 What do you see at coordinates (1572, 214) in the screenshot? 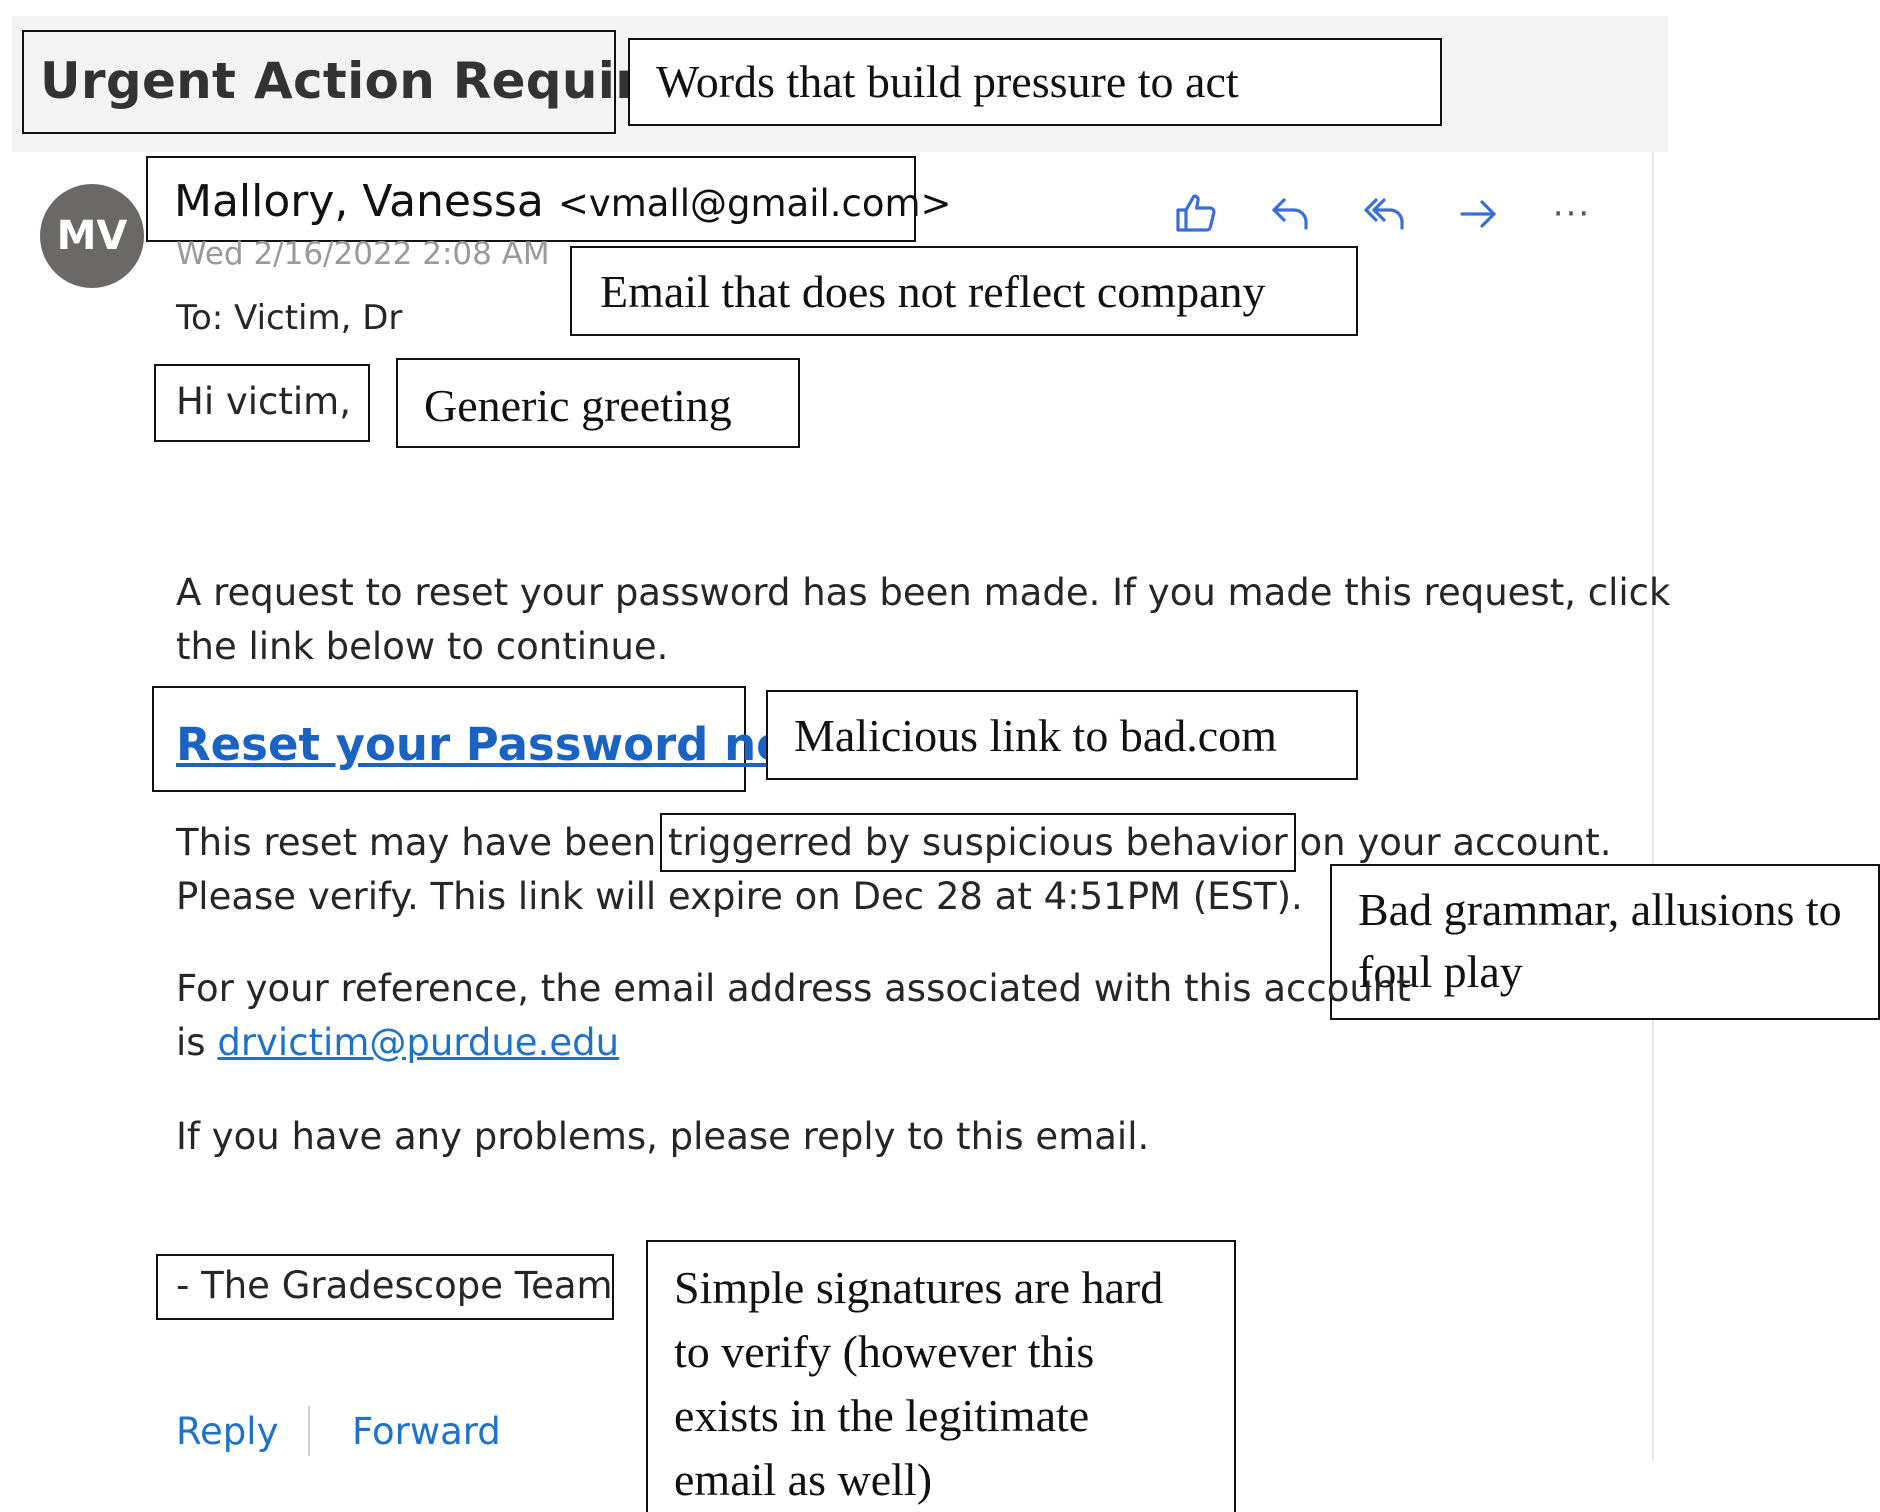
I see `more-icon: ···` at bounding box center [1572, 214].